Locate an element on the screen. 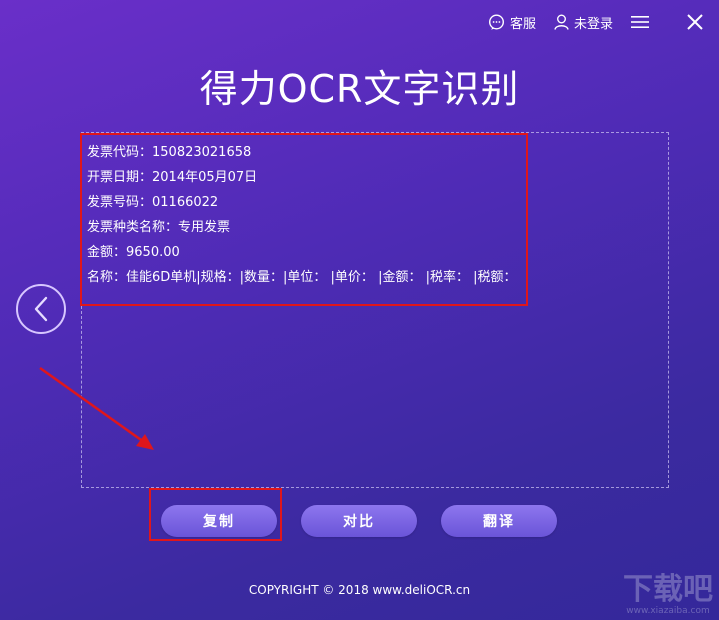  copyright-text: COPYRIGHT © 2018 www.deliOCR.cn is located at coordinates (359, 590).